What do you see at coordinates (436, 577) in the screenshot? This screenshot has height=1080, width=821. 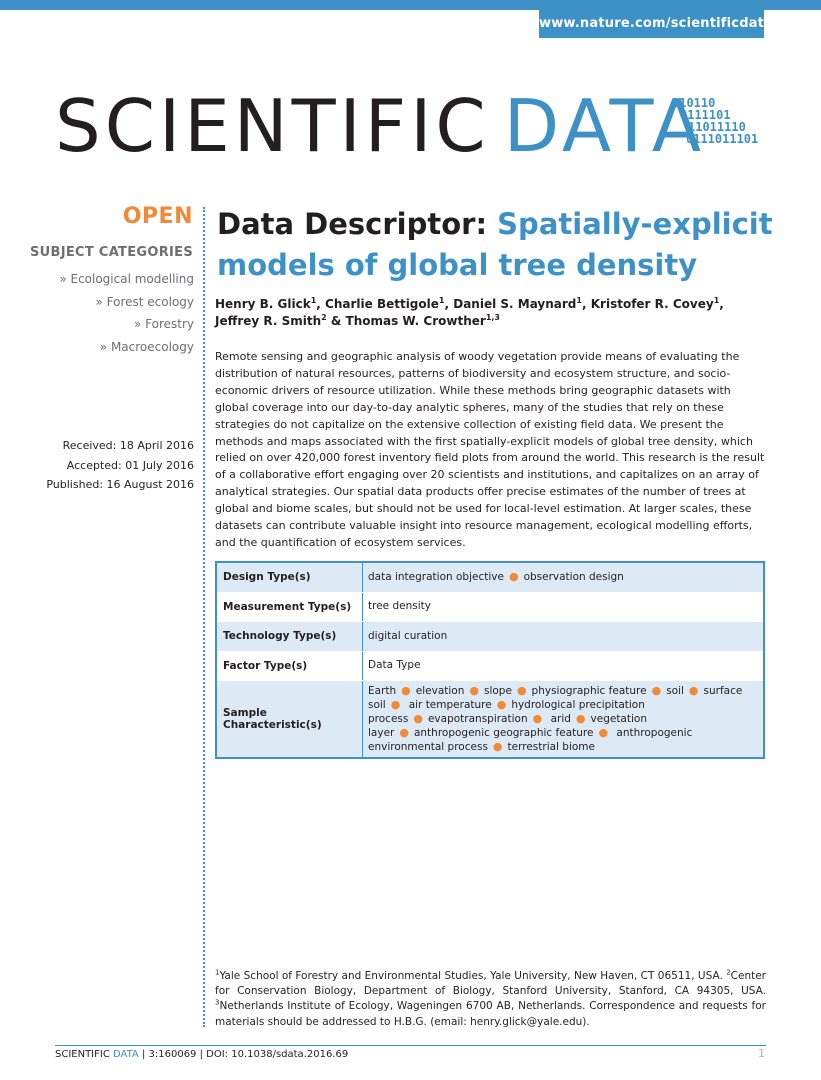 I see `value-item: data integration objective` at bounding box center [436, 577].